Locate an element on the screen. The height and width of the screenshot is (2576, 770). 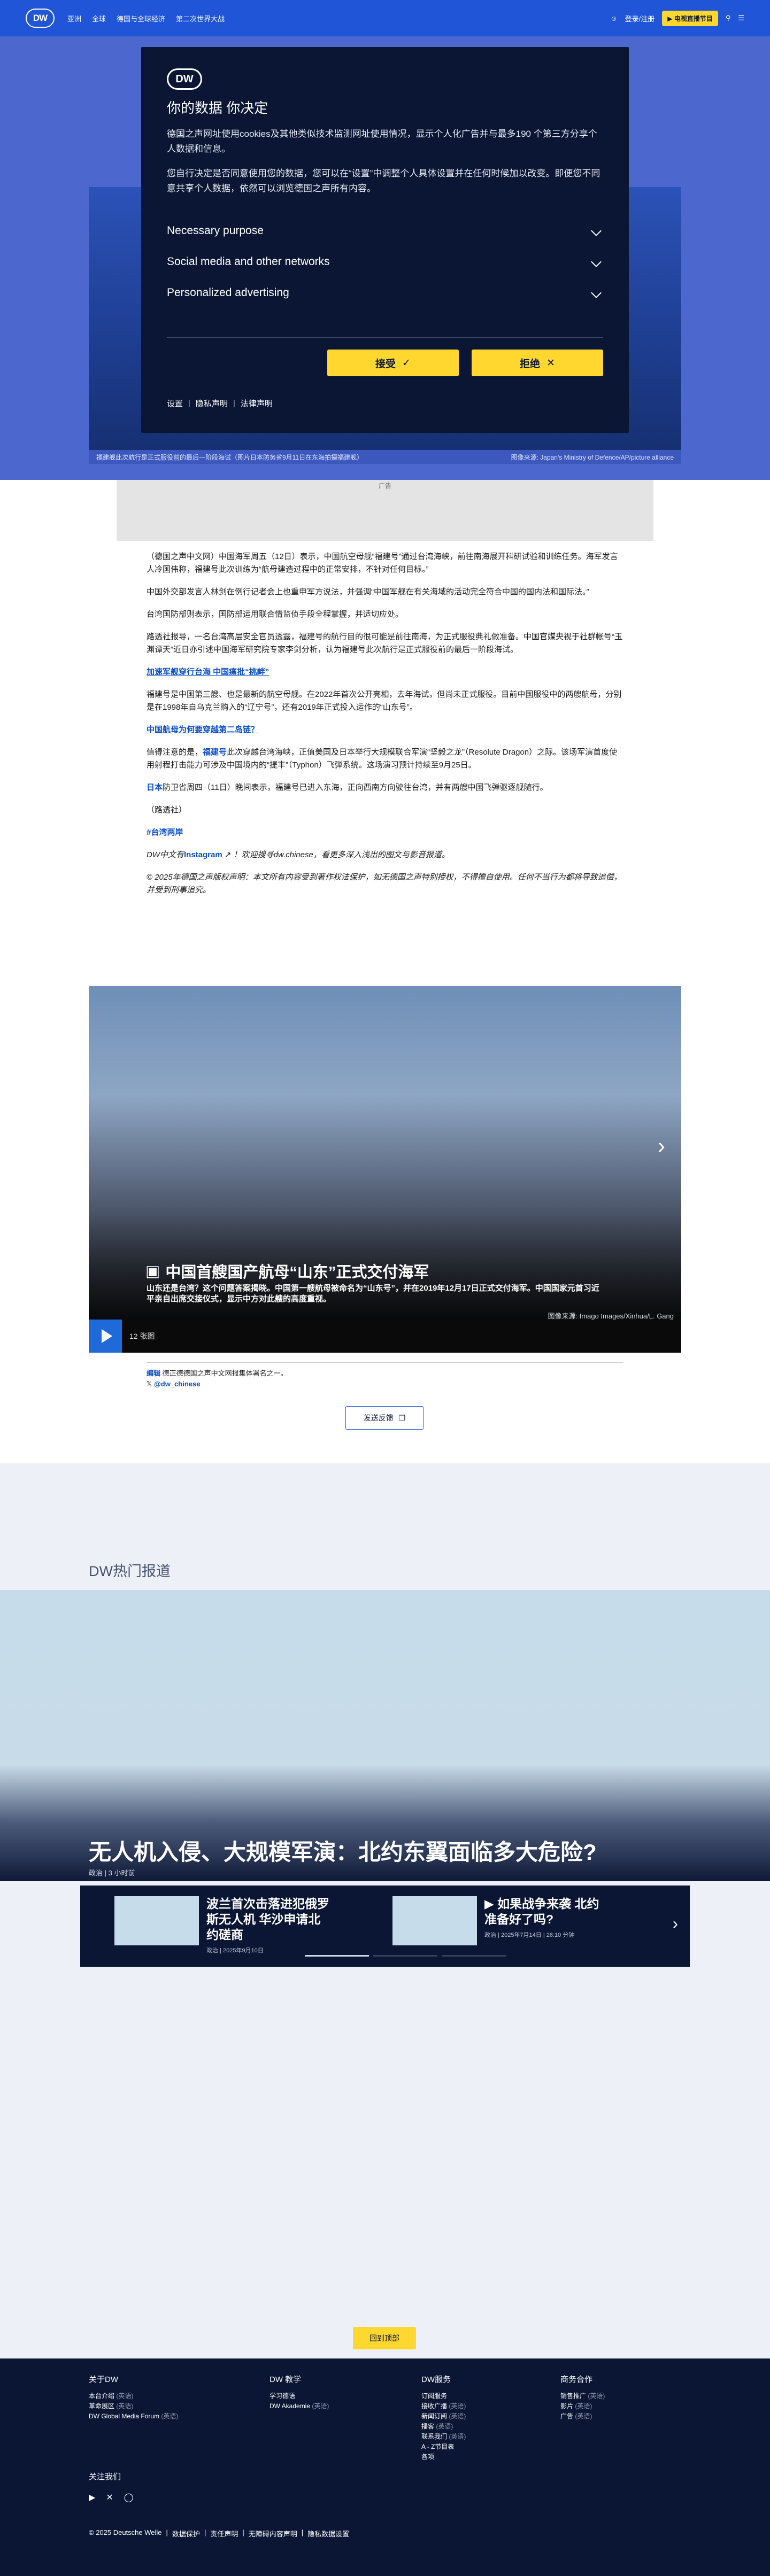
footer-link: 影片 (英语) is located at coordinates (582, 2406).